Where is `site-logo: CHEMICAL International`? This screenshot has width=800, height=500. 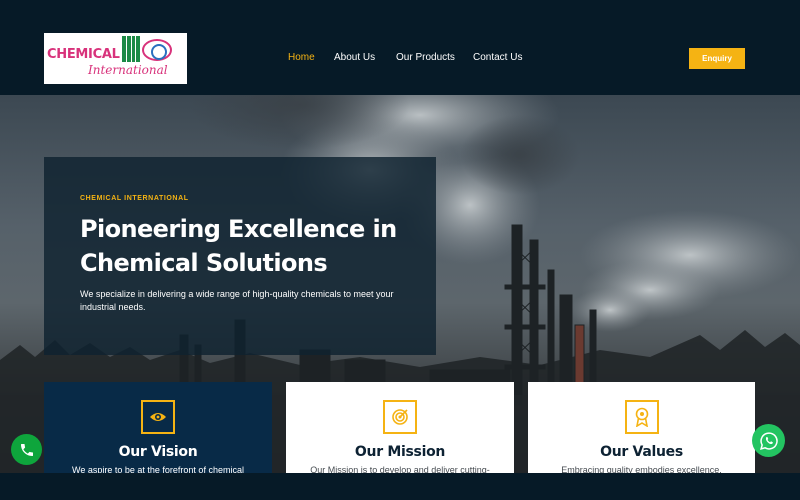
site-logo: CHEMICAL International is located at coordinates (115, 58).